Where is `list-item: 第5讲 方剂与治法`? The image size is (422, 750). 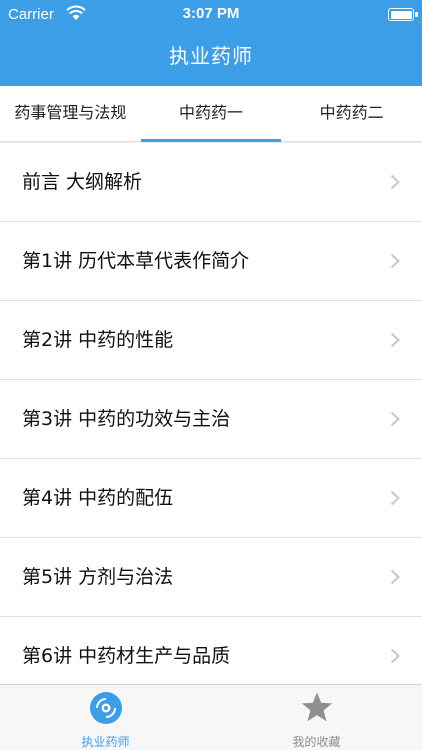
list-item: 第5讲 方剂与治法 is located at coordinates (211, 577).